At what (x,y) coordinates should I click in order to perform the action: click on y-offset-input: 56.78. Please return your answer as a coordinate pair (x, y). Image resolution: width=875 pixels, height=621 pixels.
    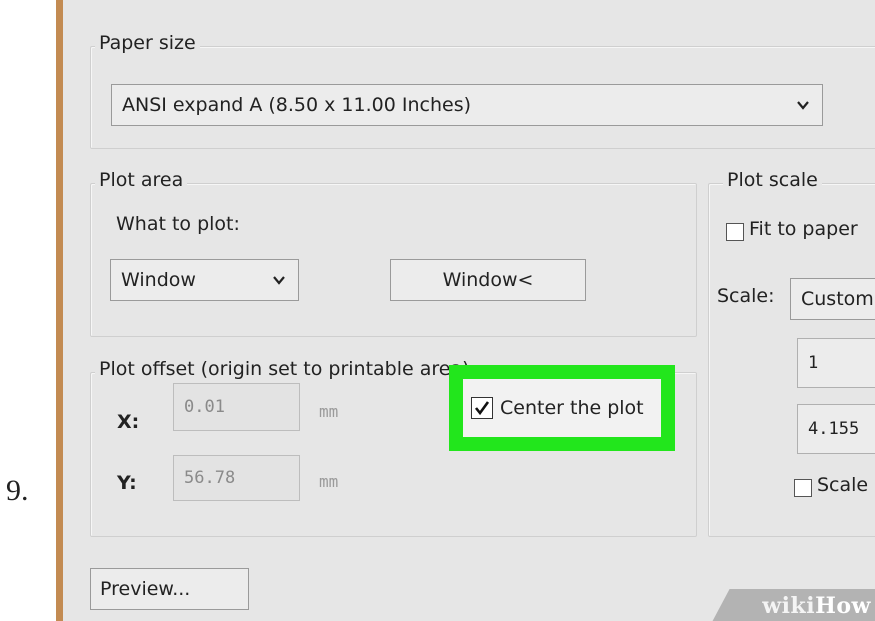
    Looking at the image, I should click on (236, 478).